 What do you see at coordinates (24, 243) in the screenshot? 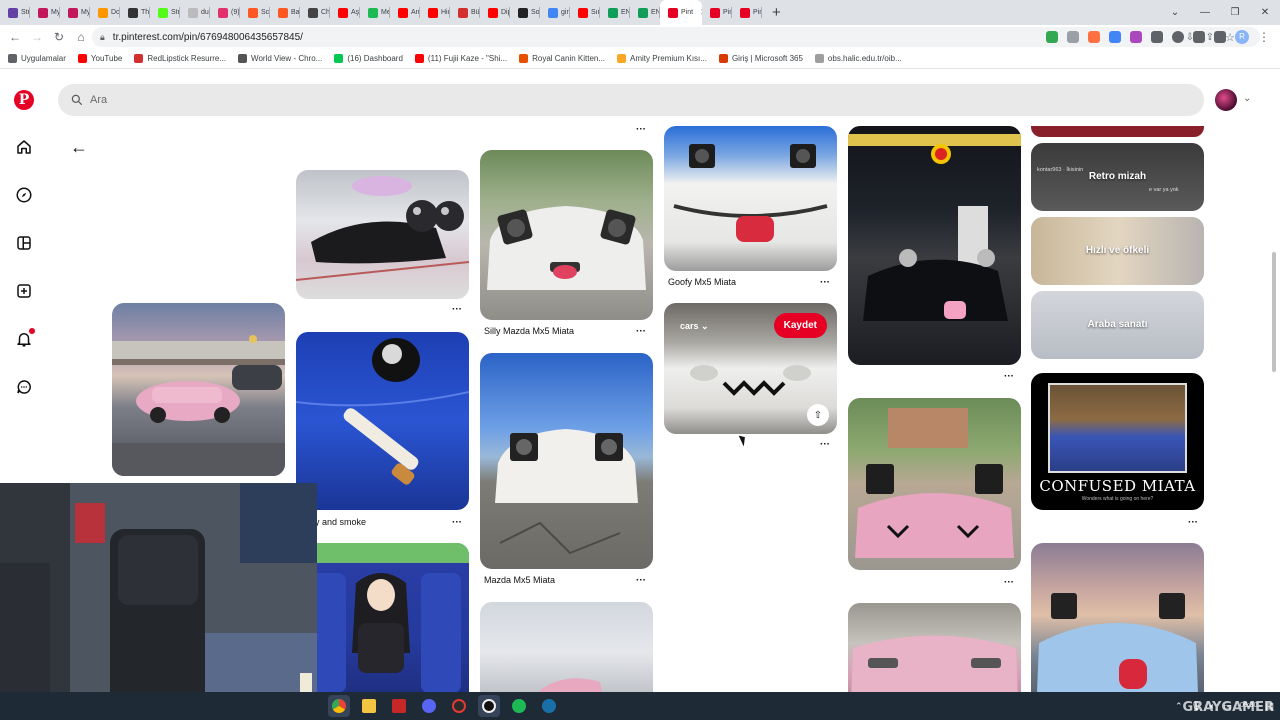
I see `boards-icon` at bounding box center [24, 243].